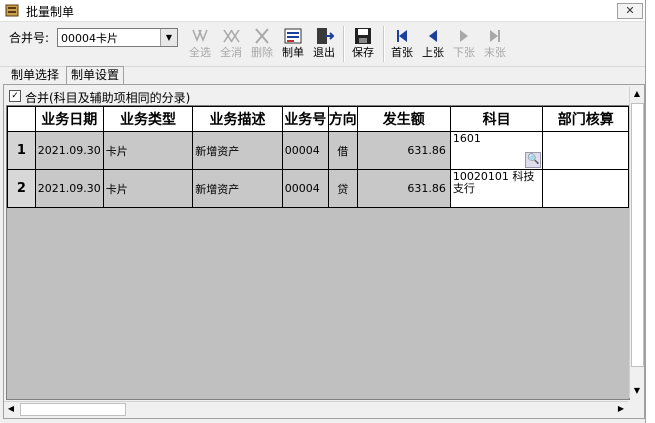  I want to click on magnifier-icon: 🔍, so click(533, 160).